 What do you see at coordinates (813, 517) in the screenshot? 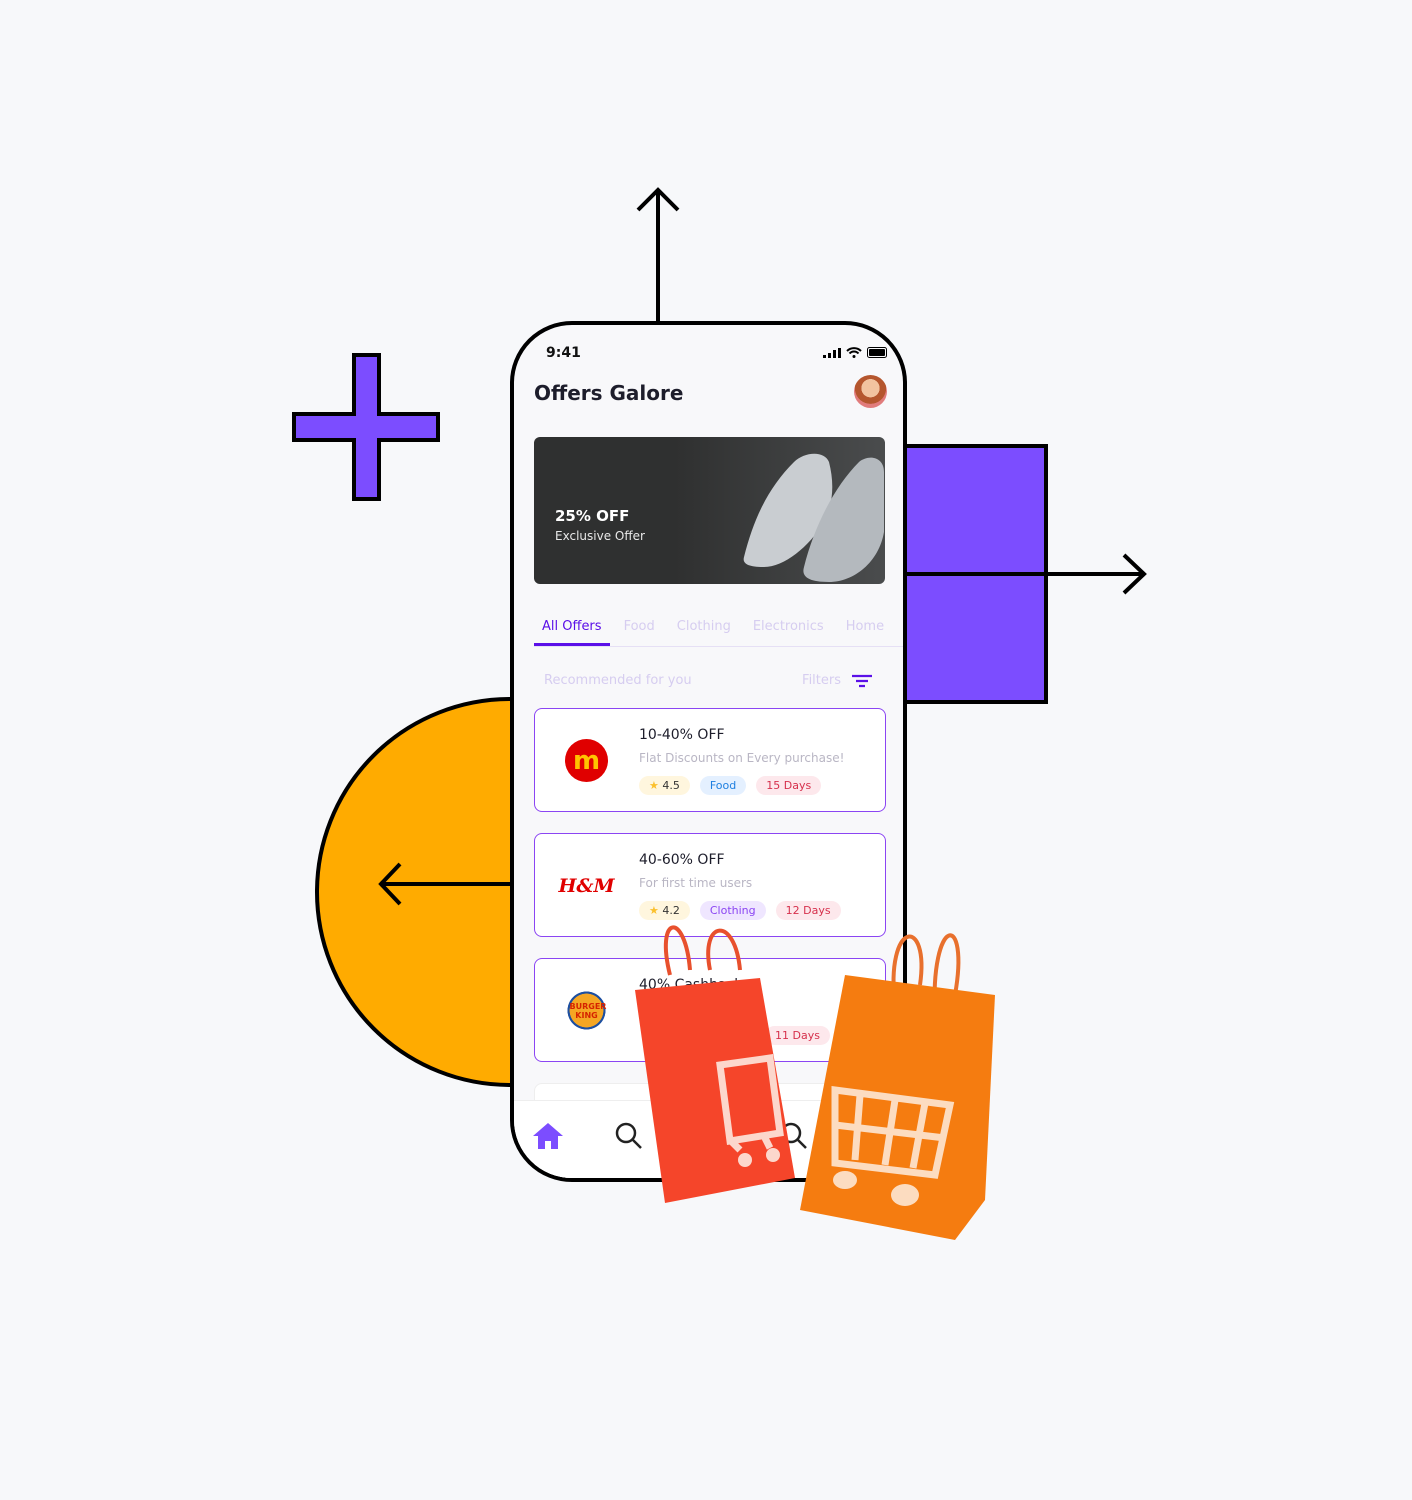
I see `sneakers-image` at bounding box center [813, 517].